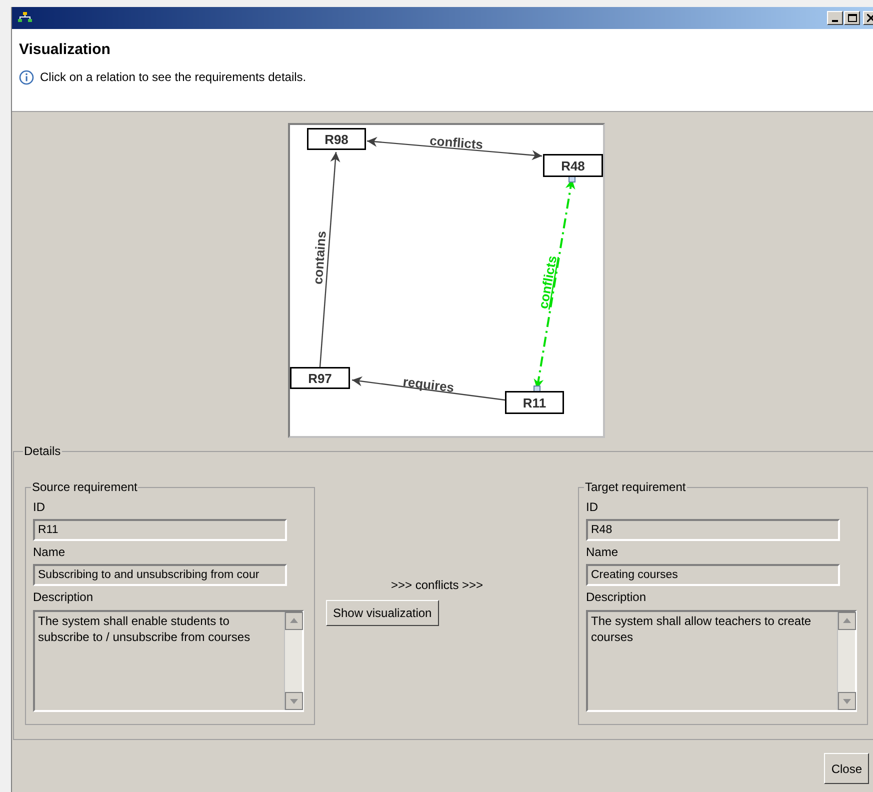 Image resolution: width=873 pixels, height=792 pixels. What do you see at coordinates (456, 142) in the screenshot?
I see `relation-label: conflicts` at bounding box center [456, 142].